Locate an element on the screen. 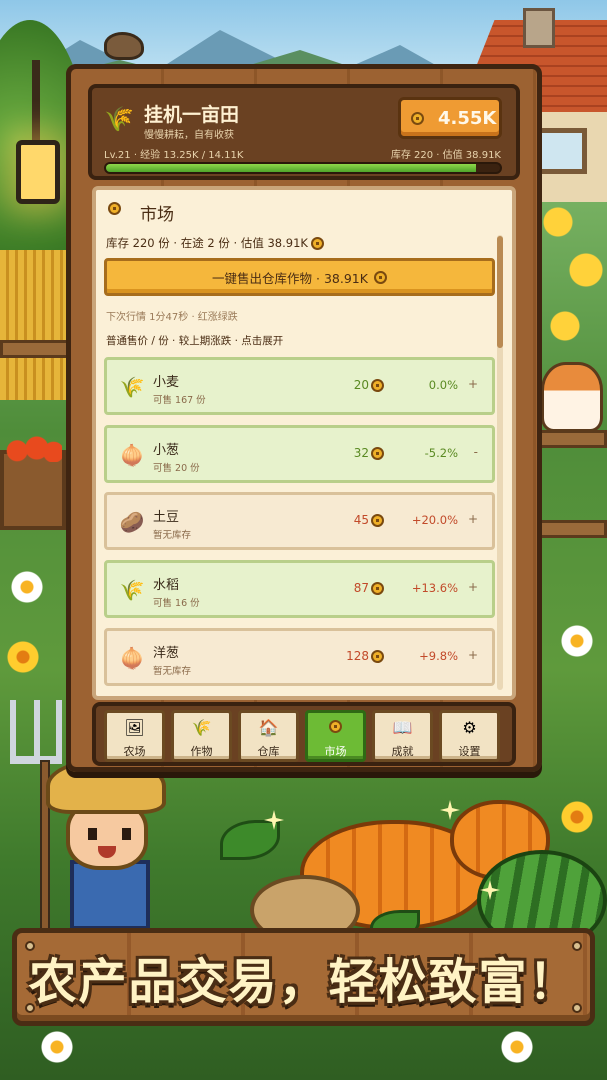 This screenshot has width=607, height=1080. crop-row-onion: 🧅 洋葱 暂无库存 128 +9.8% + is located at coordinates (299, 657).